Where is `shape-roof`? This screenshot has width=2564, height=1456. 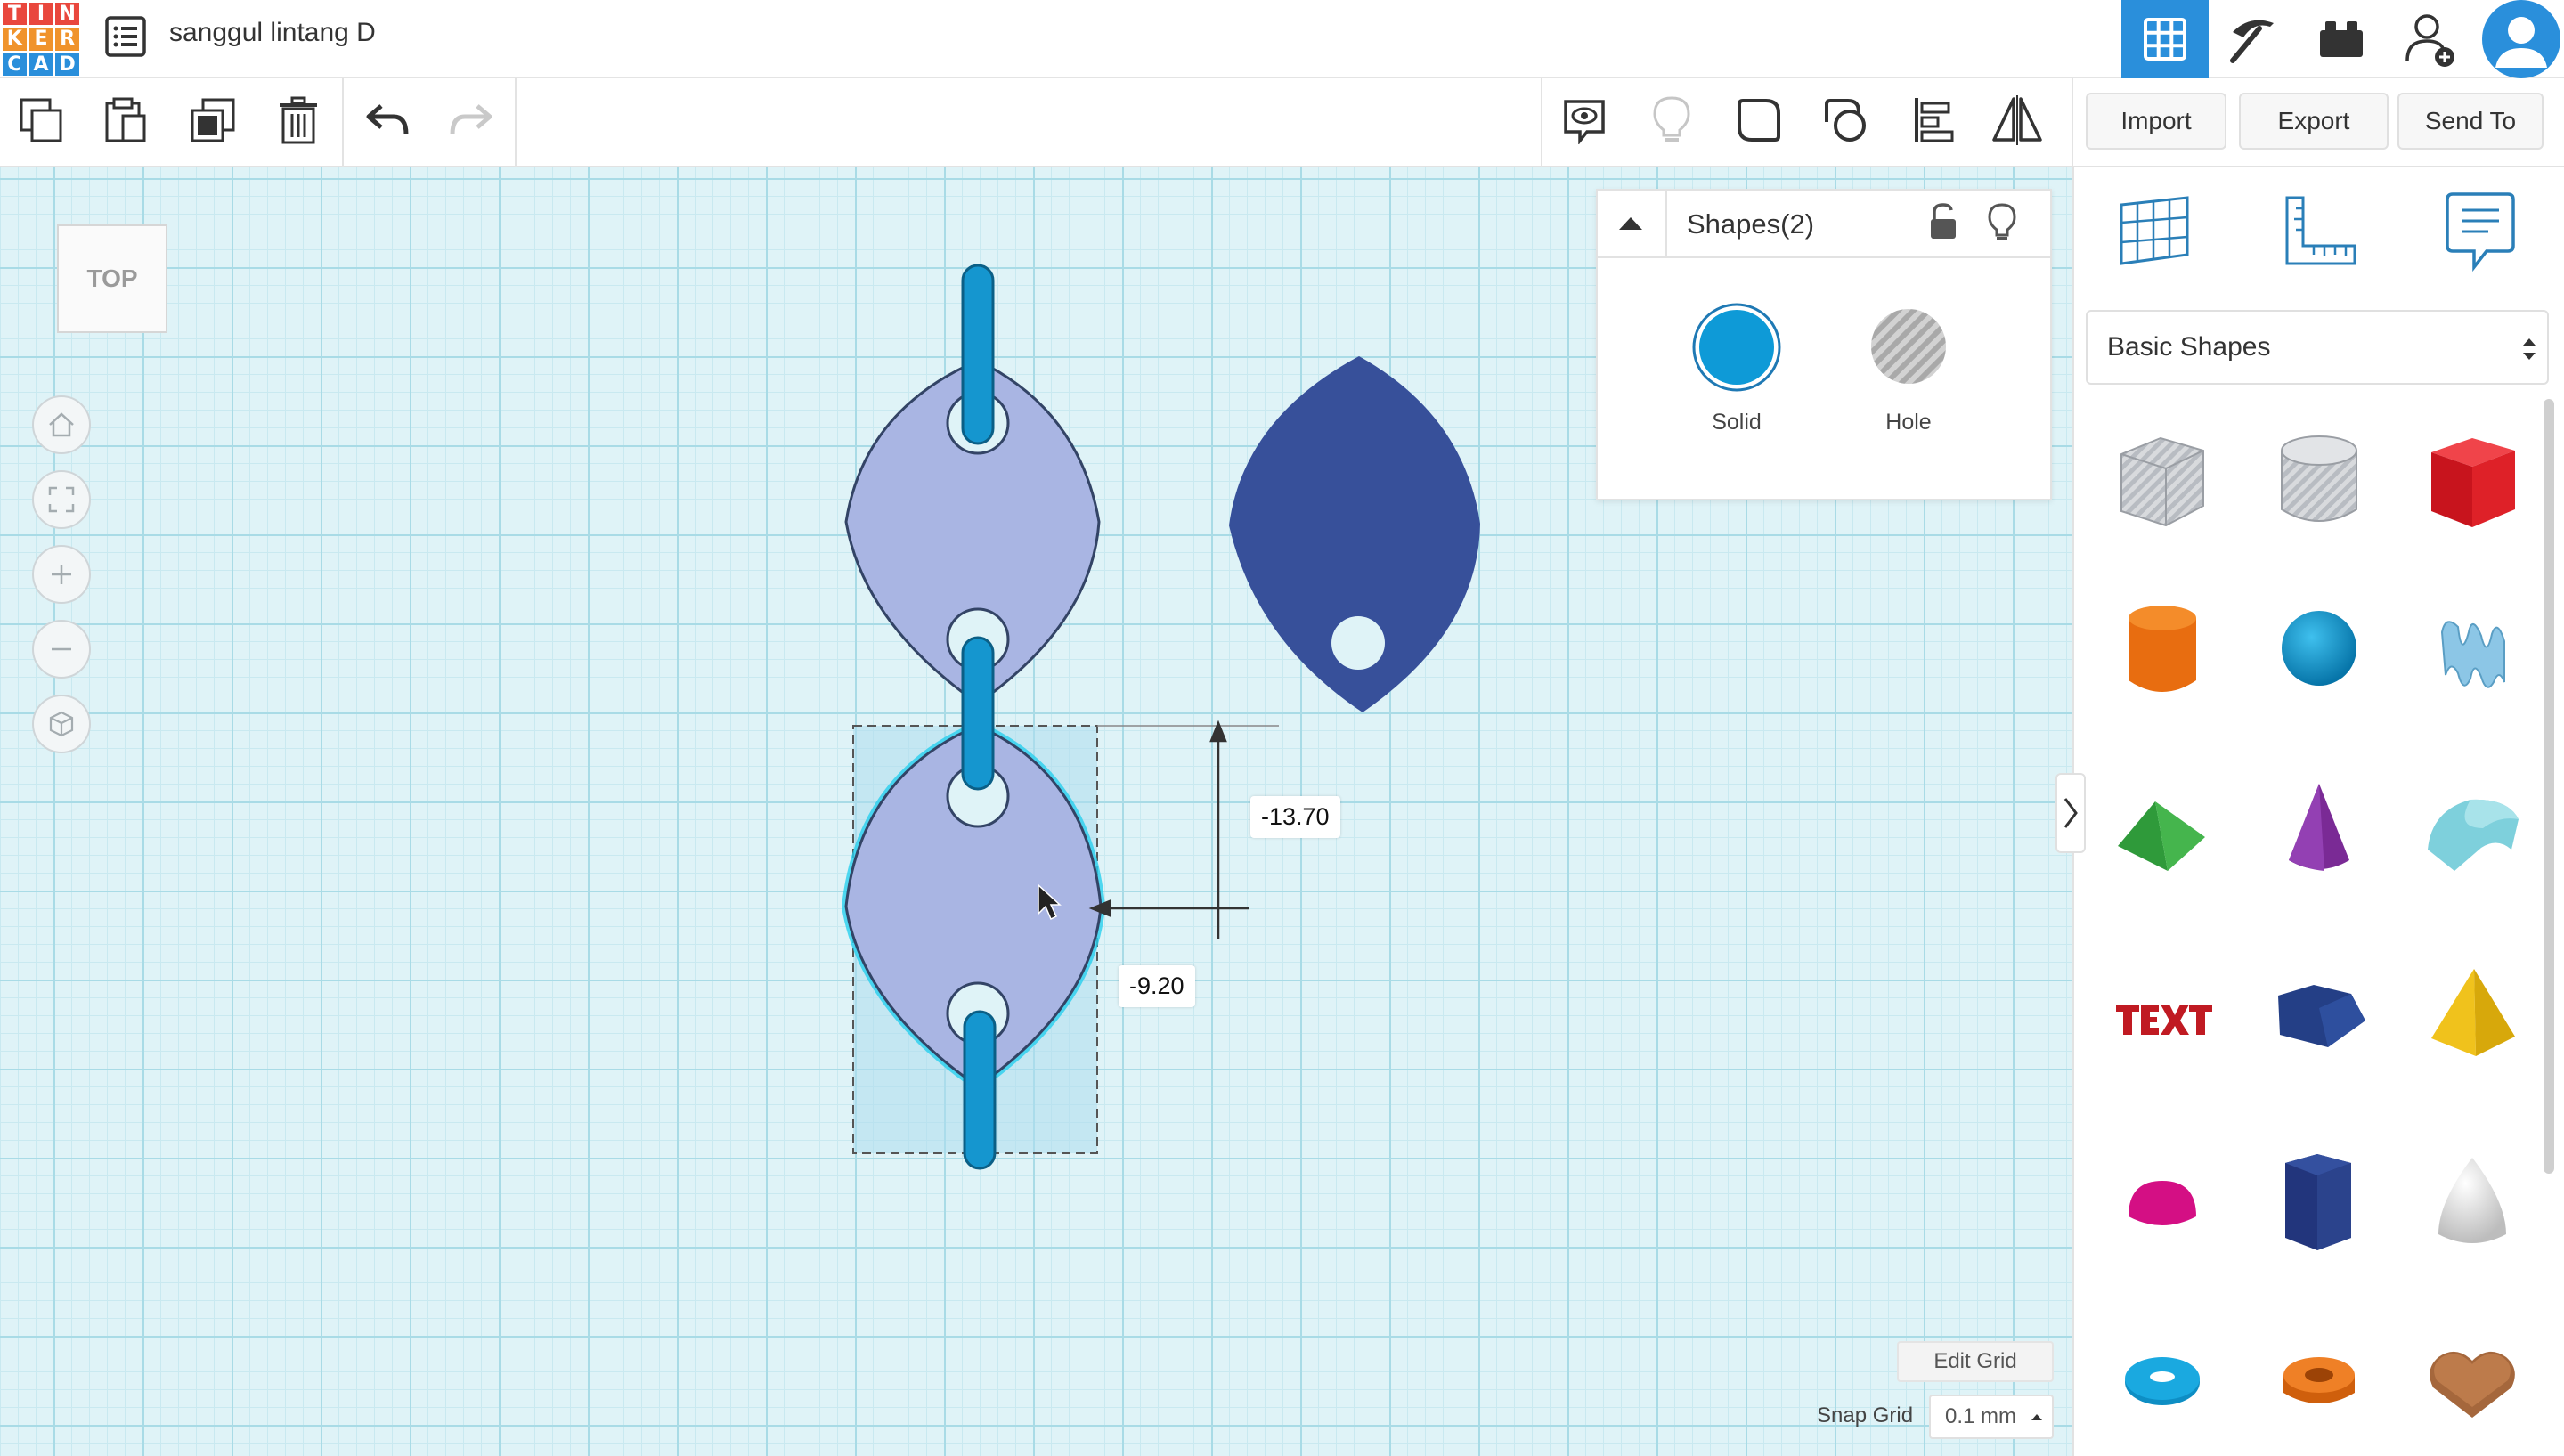
shape-roof is located at coordinates (2162, 828).